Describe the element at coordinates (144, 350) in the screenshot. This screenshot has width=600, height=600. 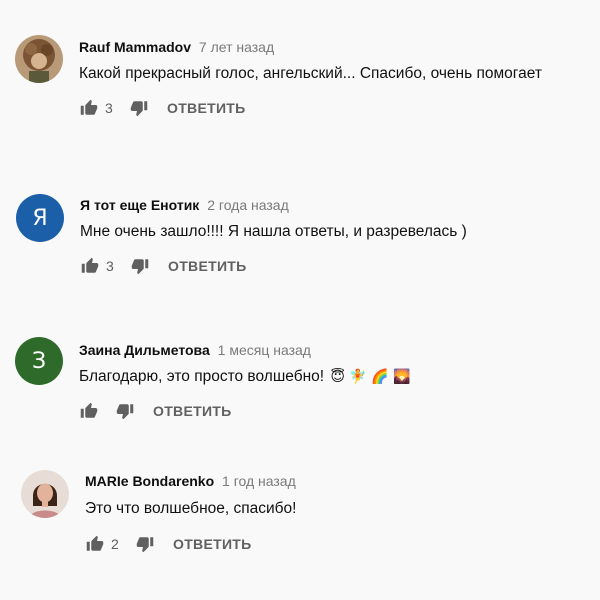
I see `author-name: Заина Дильметова` at that location.